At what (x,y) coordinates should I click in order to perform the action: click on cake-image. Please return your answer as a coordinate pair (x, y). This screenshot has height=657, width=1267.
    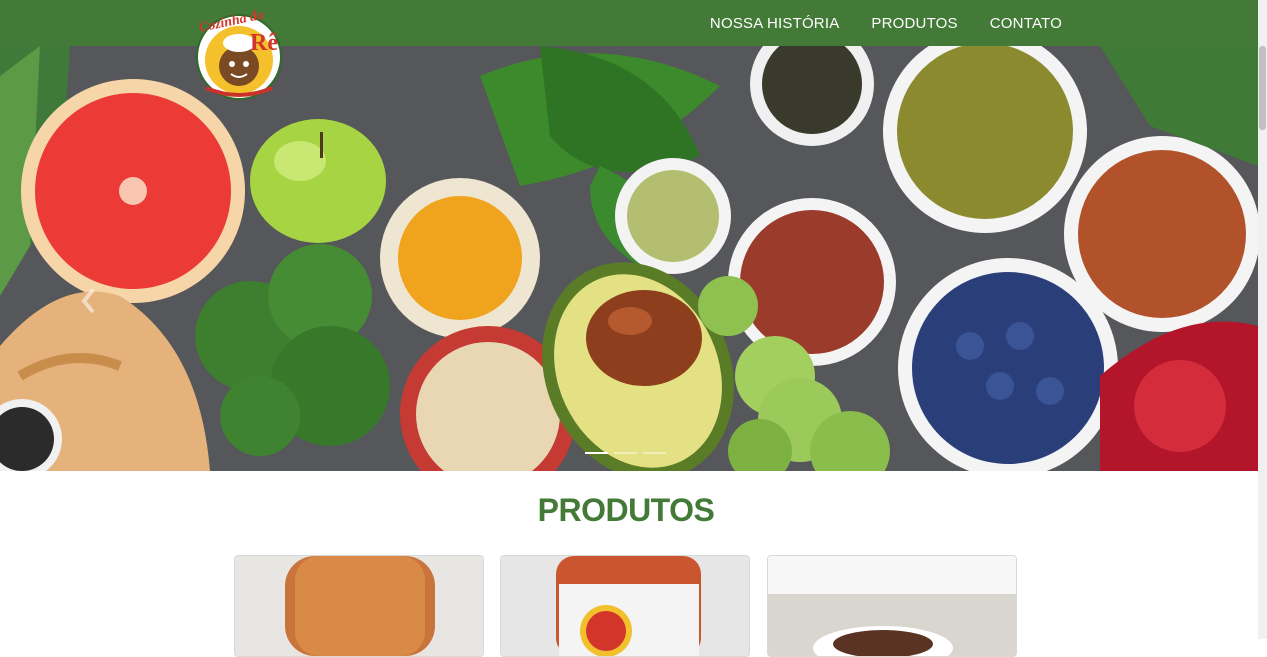
    Looking at the image, I should click on (892, 606).